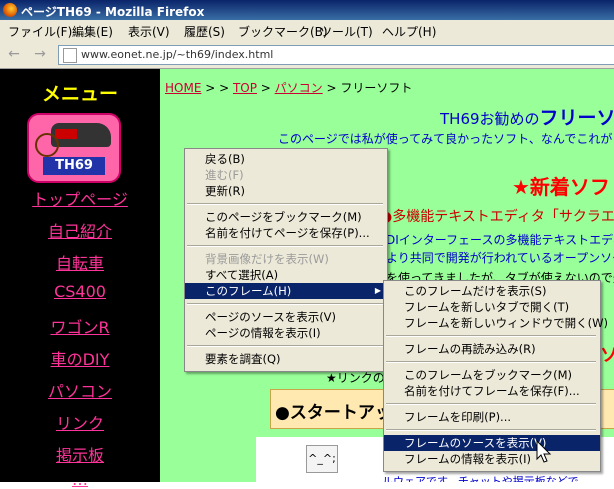  I want to click on menu-heading: メニュー, so click(79, 94).